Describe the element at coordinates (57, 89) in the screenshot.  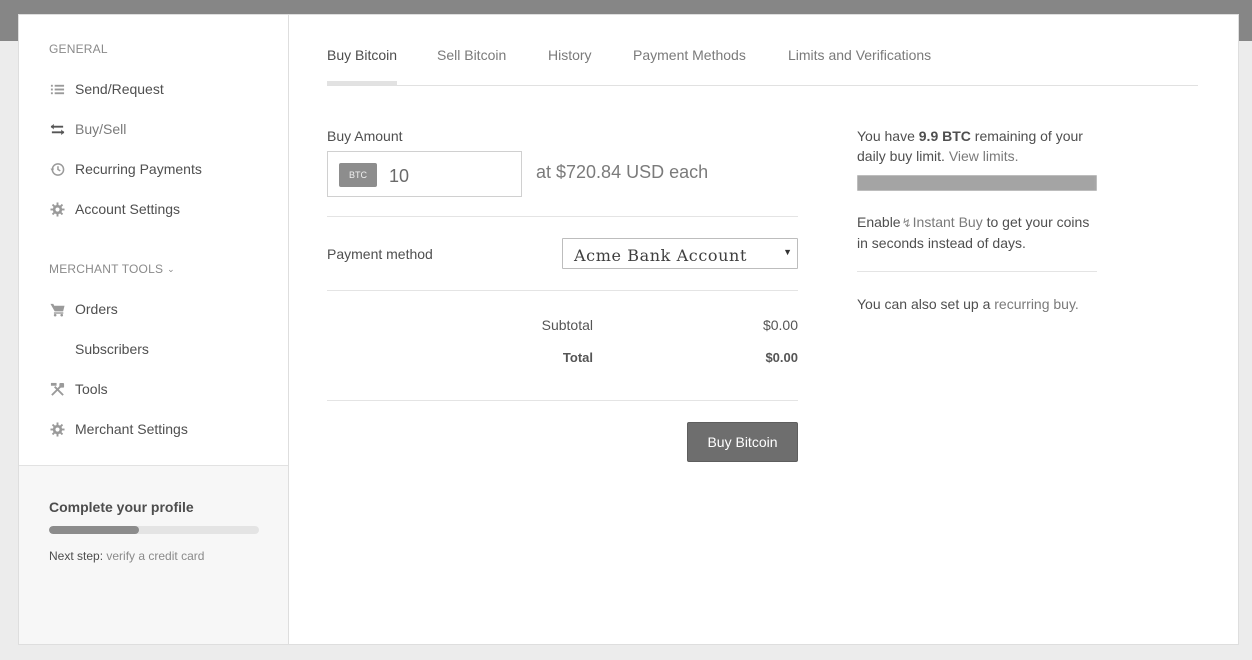
I see `list-icon` at that location.